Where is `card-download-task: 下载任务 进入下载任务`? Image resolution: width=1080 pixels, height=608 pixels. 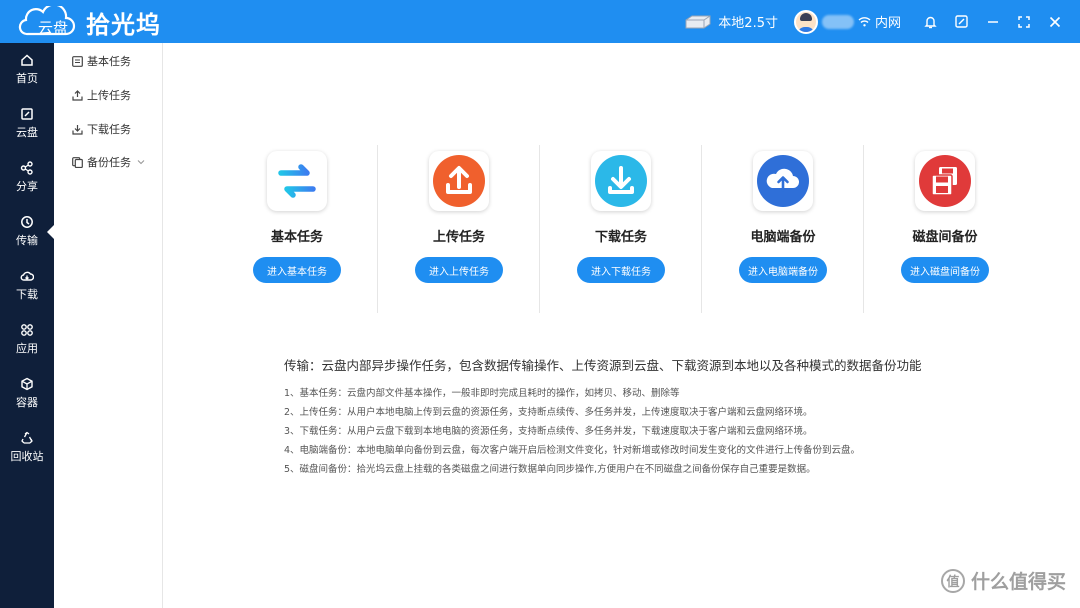
card-download-task: 下载任务 进入下载任务 is located at coordinates (621, 163).